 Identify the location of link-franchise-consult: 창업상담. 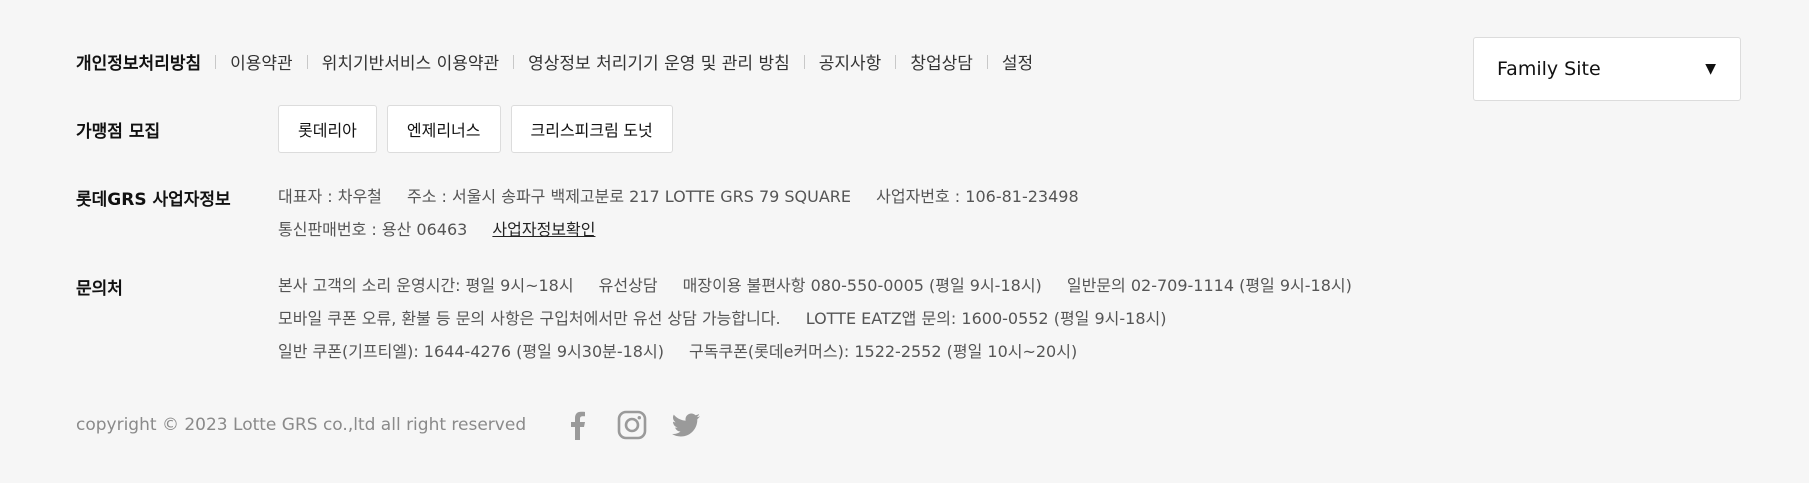
(941, 61).